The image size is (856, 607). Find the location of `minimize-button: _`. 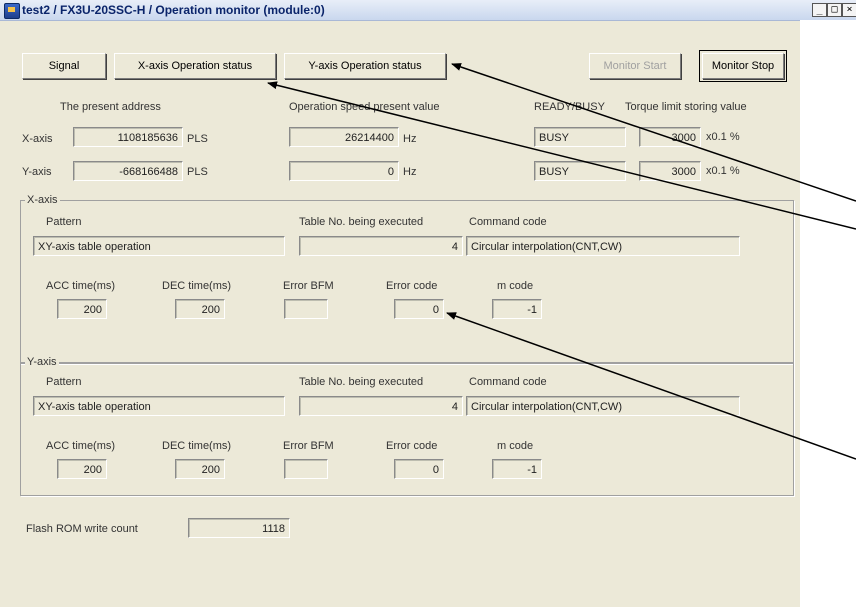

minimize-button: _ is located at coordinates (819, 10).